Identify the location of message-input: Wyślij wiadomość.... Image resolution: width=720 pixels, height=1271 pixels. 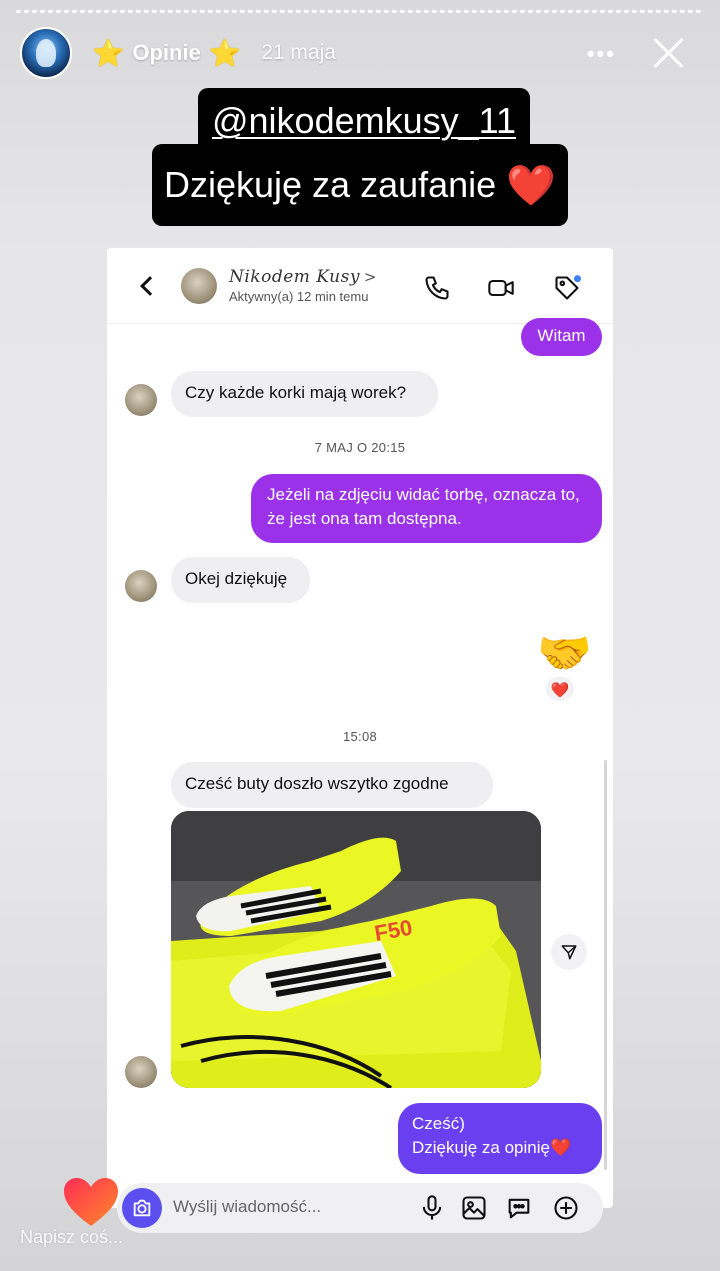
(247, 1207).